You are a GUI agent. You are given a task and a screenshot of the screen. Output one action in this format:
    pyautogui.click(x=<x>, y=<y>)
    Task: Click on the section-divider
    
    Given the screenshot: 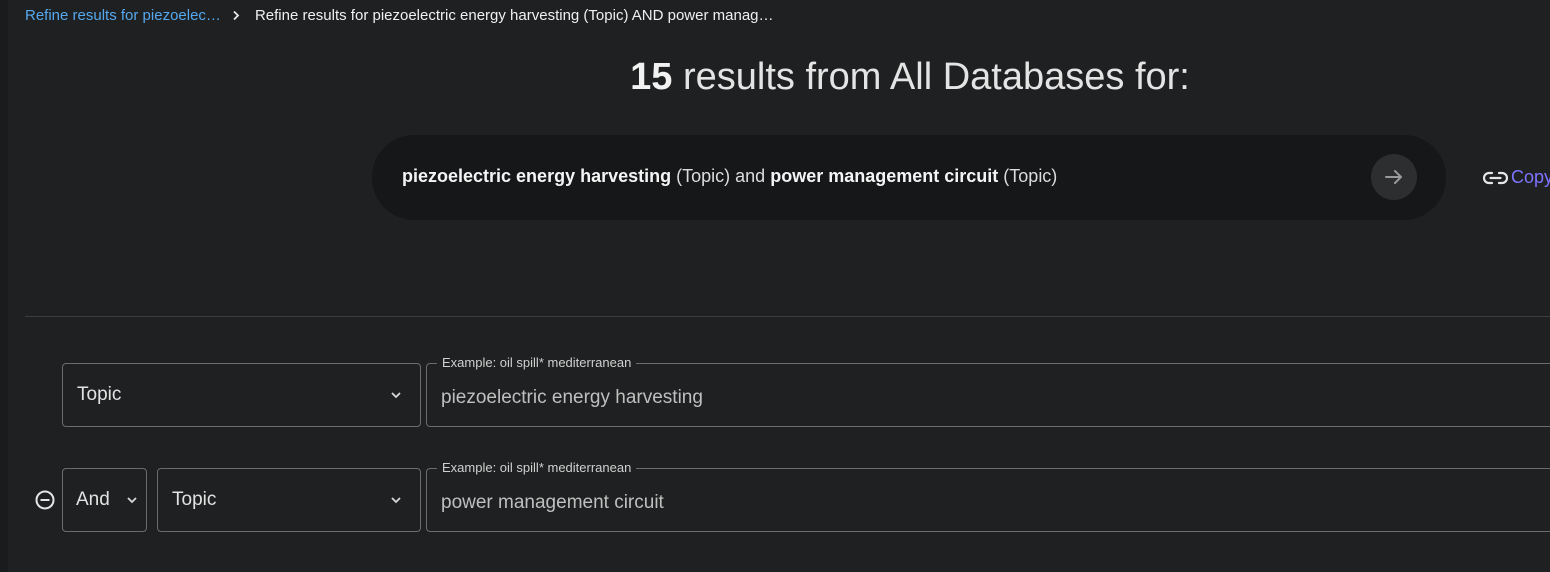 What is the action you would take?
    pyautogui.click(x=787, y=316)
    